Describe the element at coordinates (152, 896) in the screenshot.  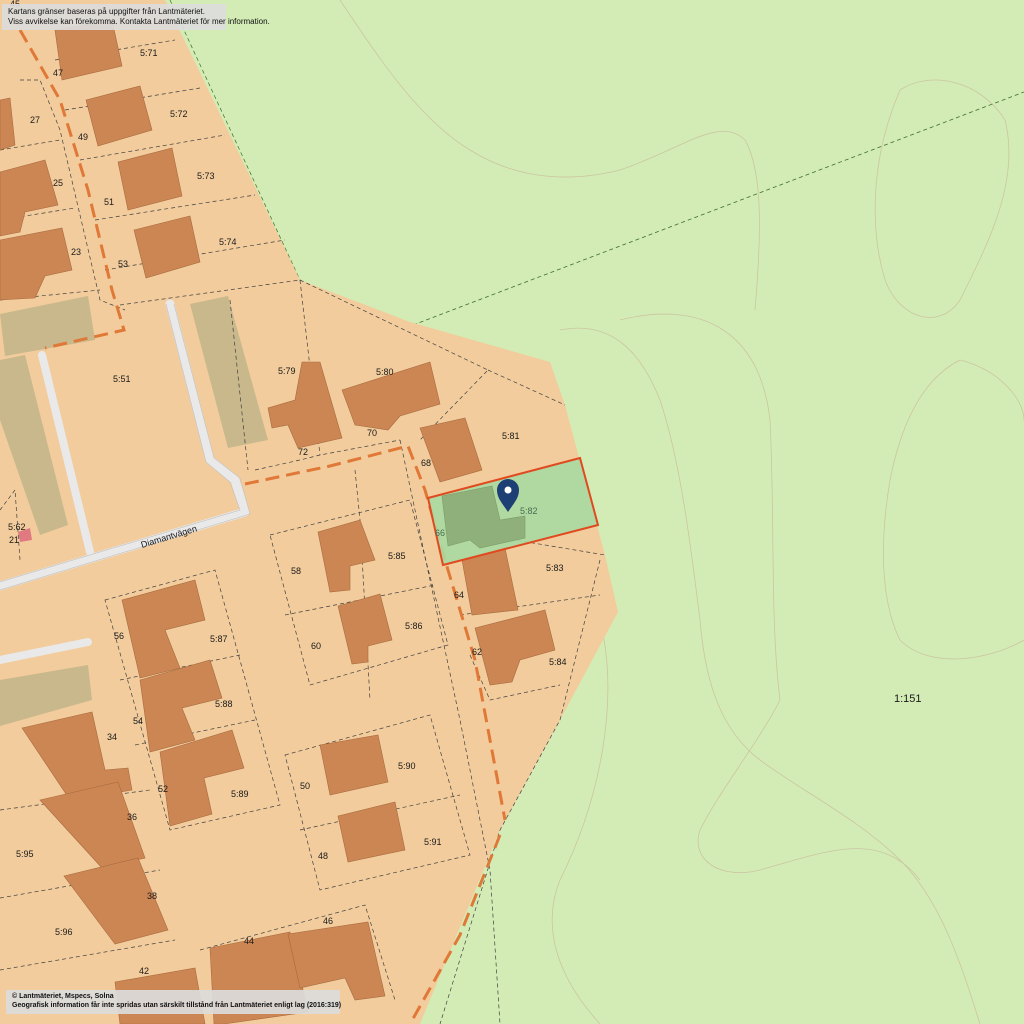
I see `address-38: 38` at that location.